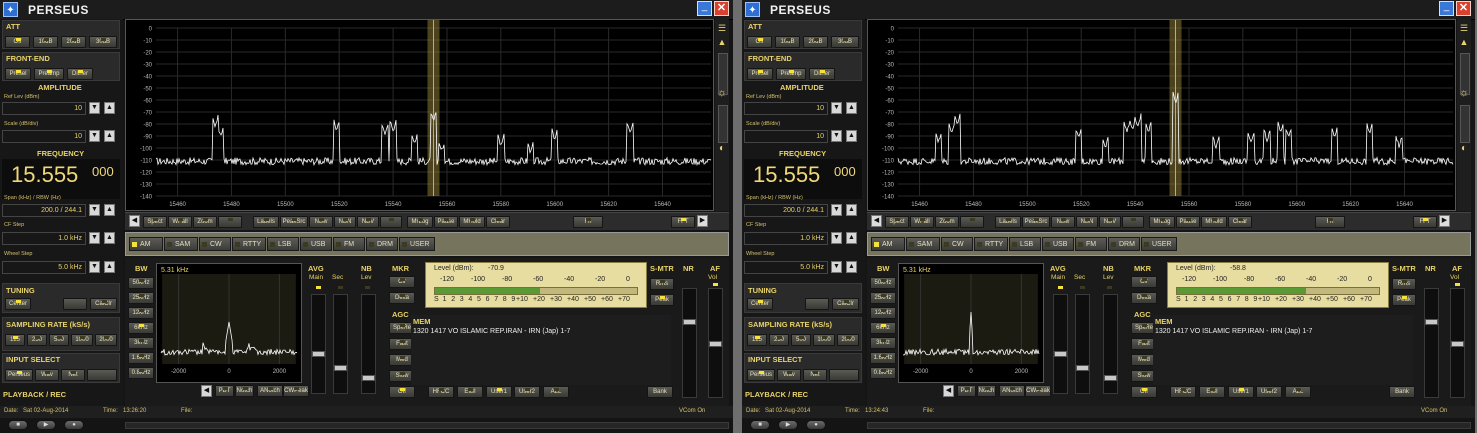 The image size is (1477, 433). I want to click on scroll-up-icon: ▲, so click(722, 42).